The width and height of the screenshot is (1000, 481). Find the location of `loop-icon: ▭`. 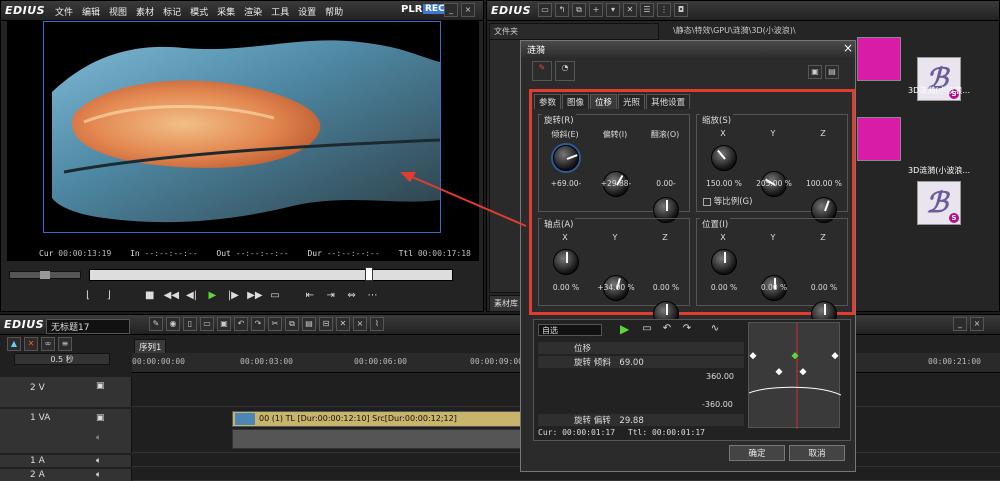

loop-icon: ▭ is located at coordinates (275, 296).